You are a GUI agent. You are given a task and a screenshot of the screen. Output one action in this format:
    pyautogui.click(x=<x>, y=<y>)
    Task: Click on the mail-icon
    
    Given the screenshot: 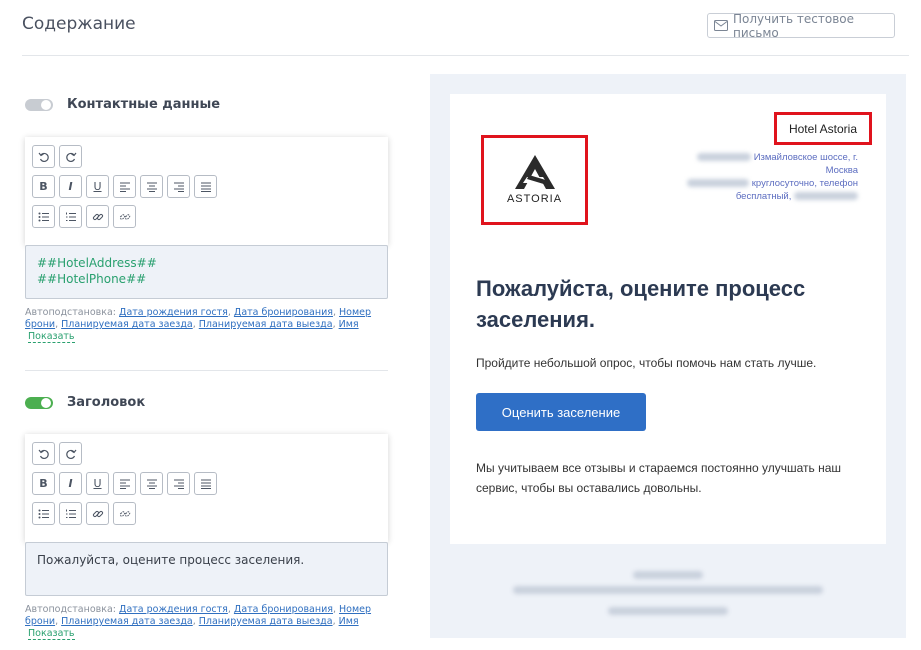 What is the action you would take?
    pyautogui.click(x=721, y=25)
    